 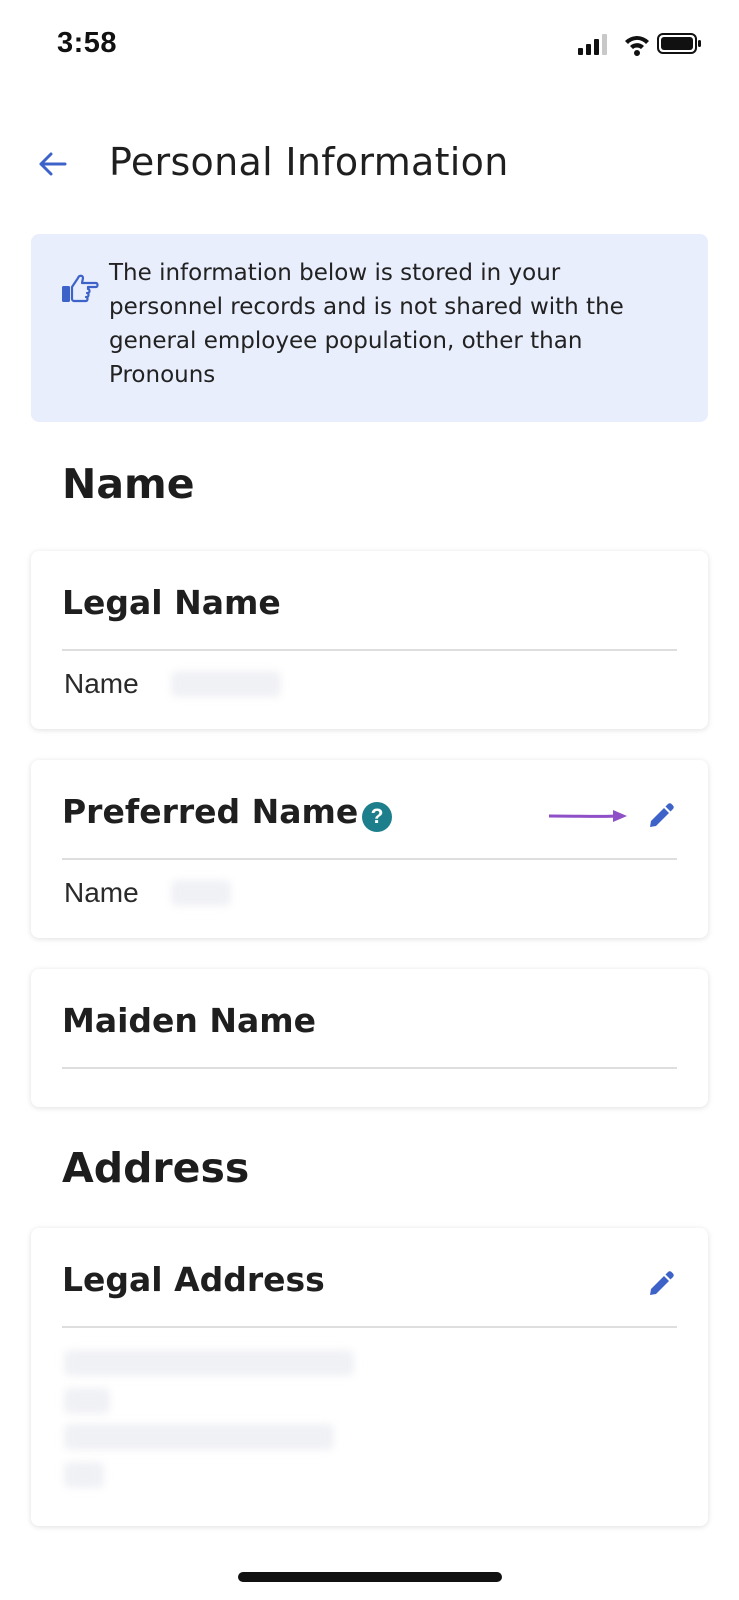 I want to click on legal-name-card: Legal Name Name, so click(x=369, y=640).